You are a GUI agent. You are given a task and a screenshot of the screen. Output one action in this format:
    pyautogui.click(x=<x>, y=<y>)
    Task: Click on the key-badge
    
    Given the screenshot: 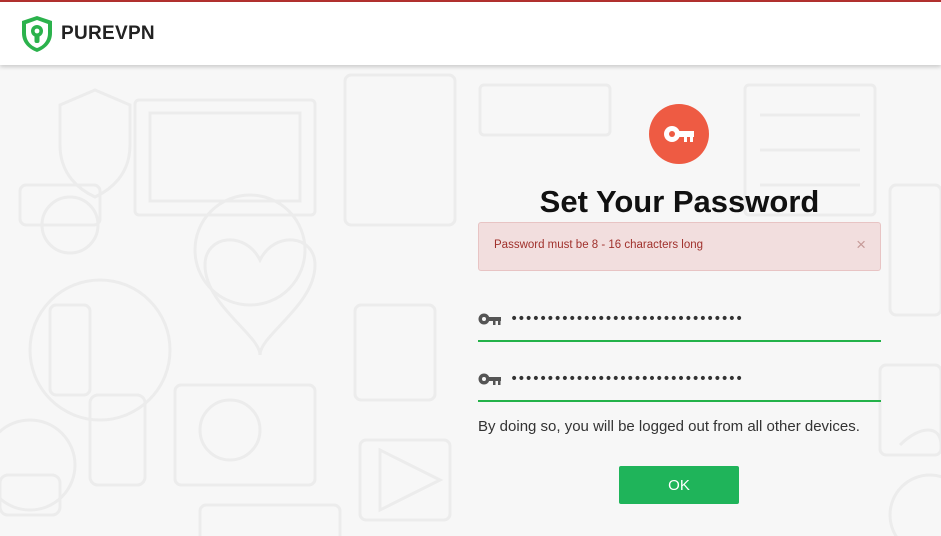 What is the action you would take?
    pyautogui.click(x=679, y=134)
    